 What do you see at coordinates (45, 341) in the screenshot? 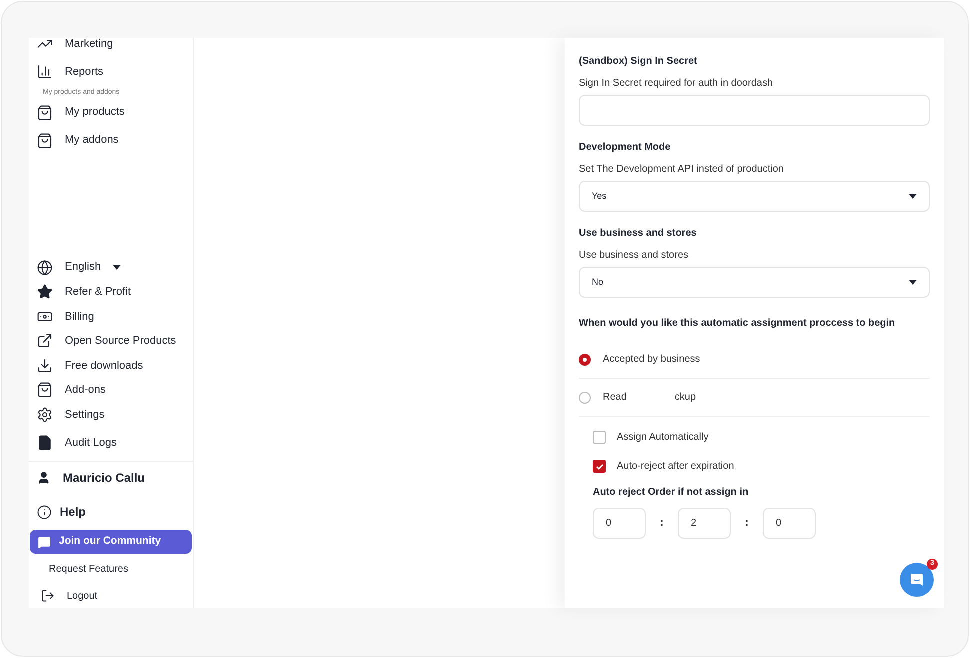
I see `external-link-icon` at bounding box center [45, 341].